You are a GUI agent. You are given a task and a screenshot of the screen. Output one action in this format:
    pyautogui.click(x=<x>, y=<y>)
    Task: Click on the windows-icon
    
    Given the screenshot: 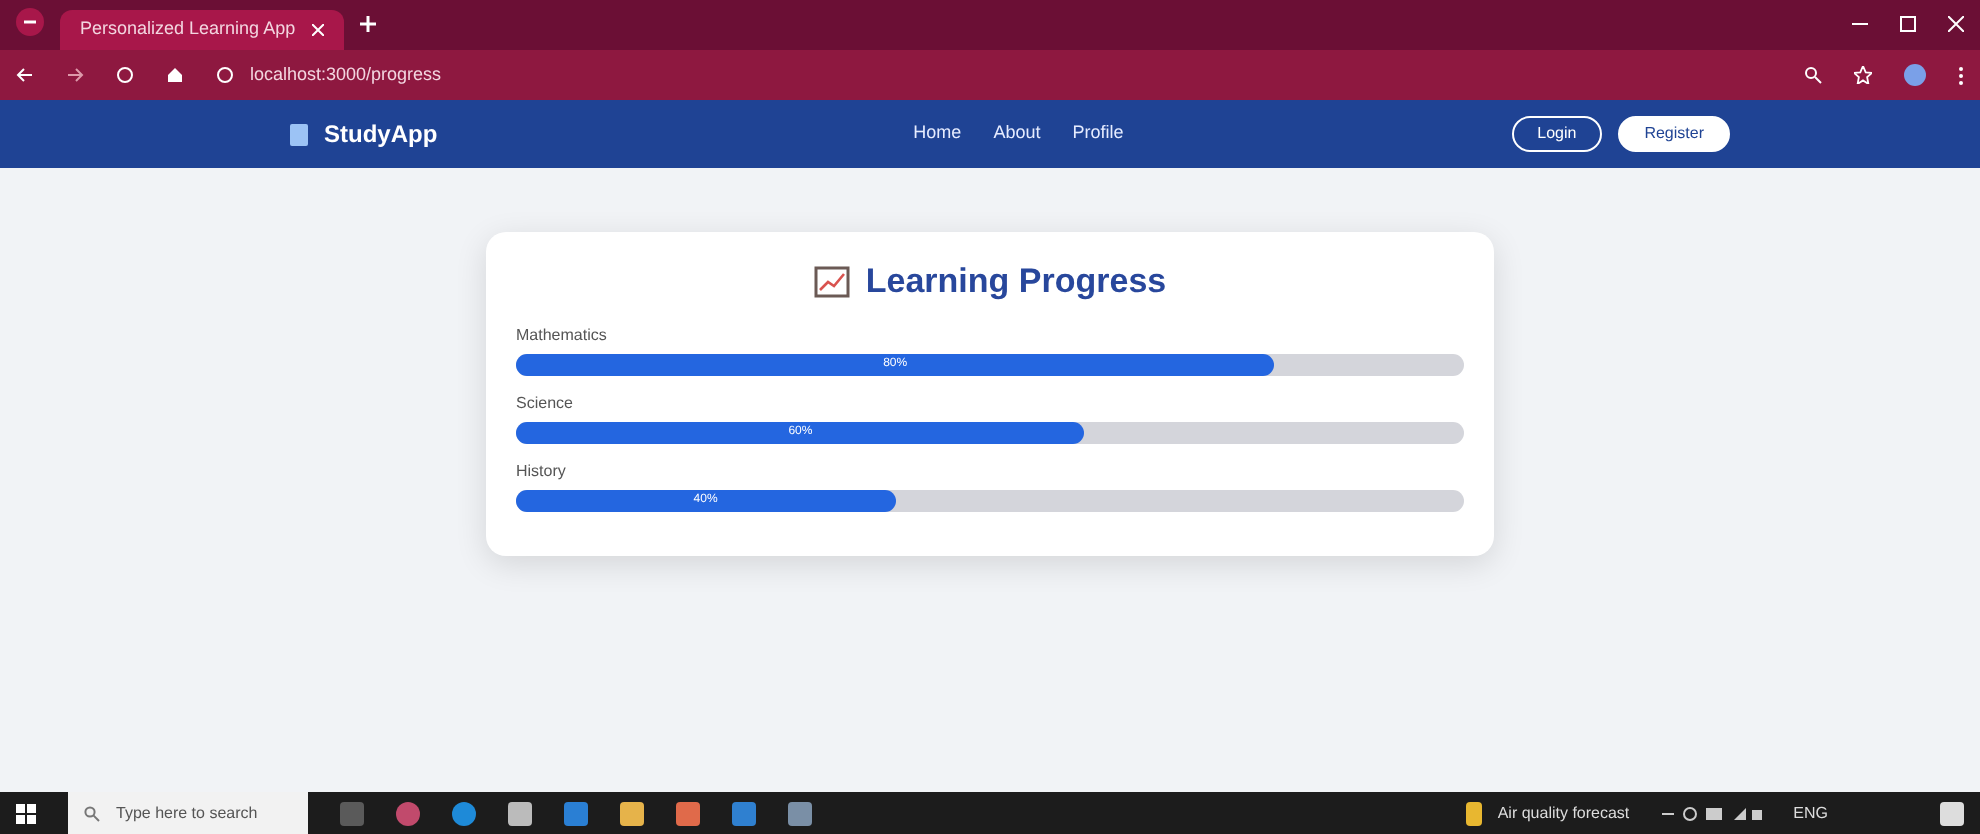 What is the action you would take?
    pyautogui.click(x=26, y=813)
    